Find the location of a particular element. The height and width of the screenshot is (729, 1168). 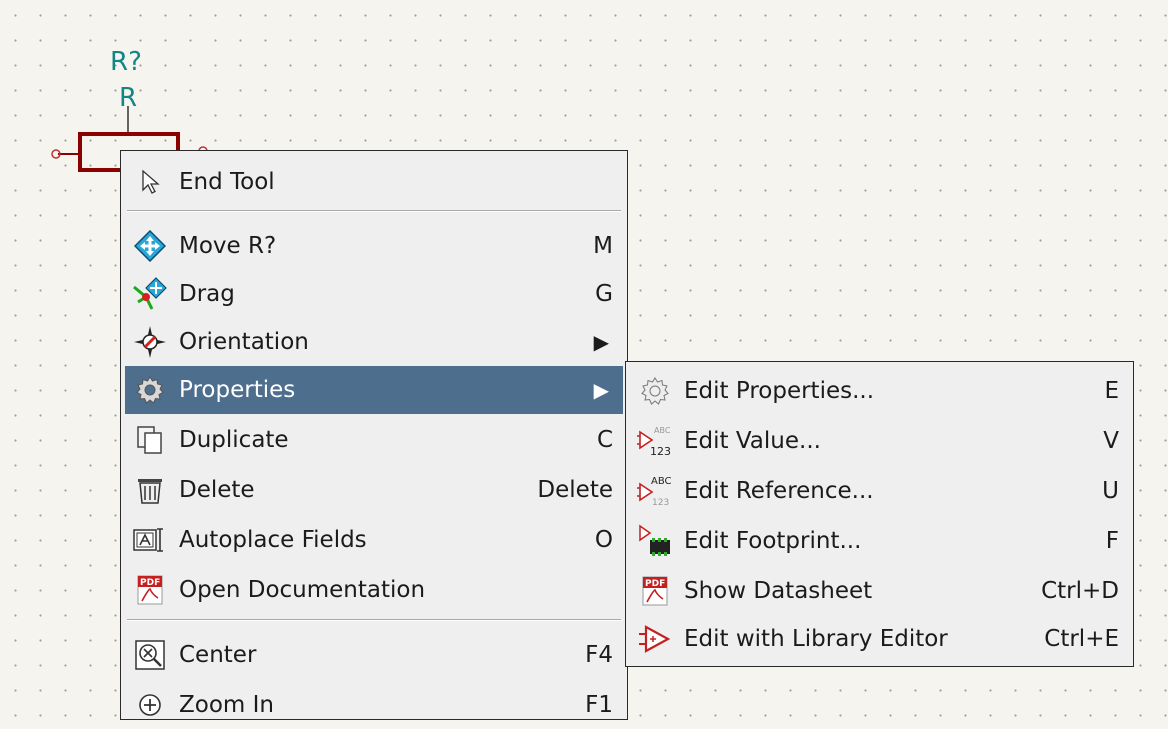

menu-item-label: Autoplace Fields is located at coordinates (273, 540).